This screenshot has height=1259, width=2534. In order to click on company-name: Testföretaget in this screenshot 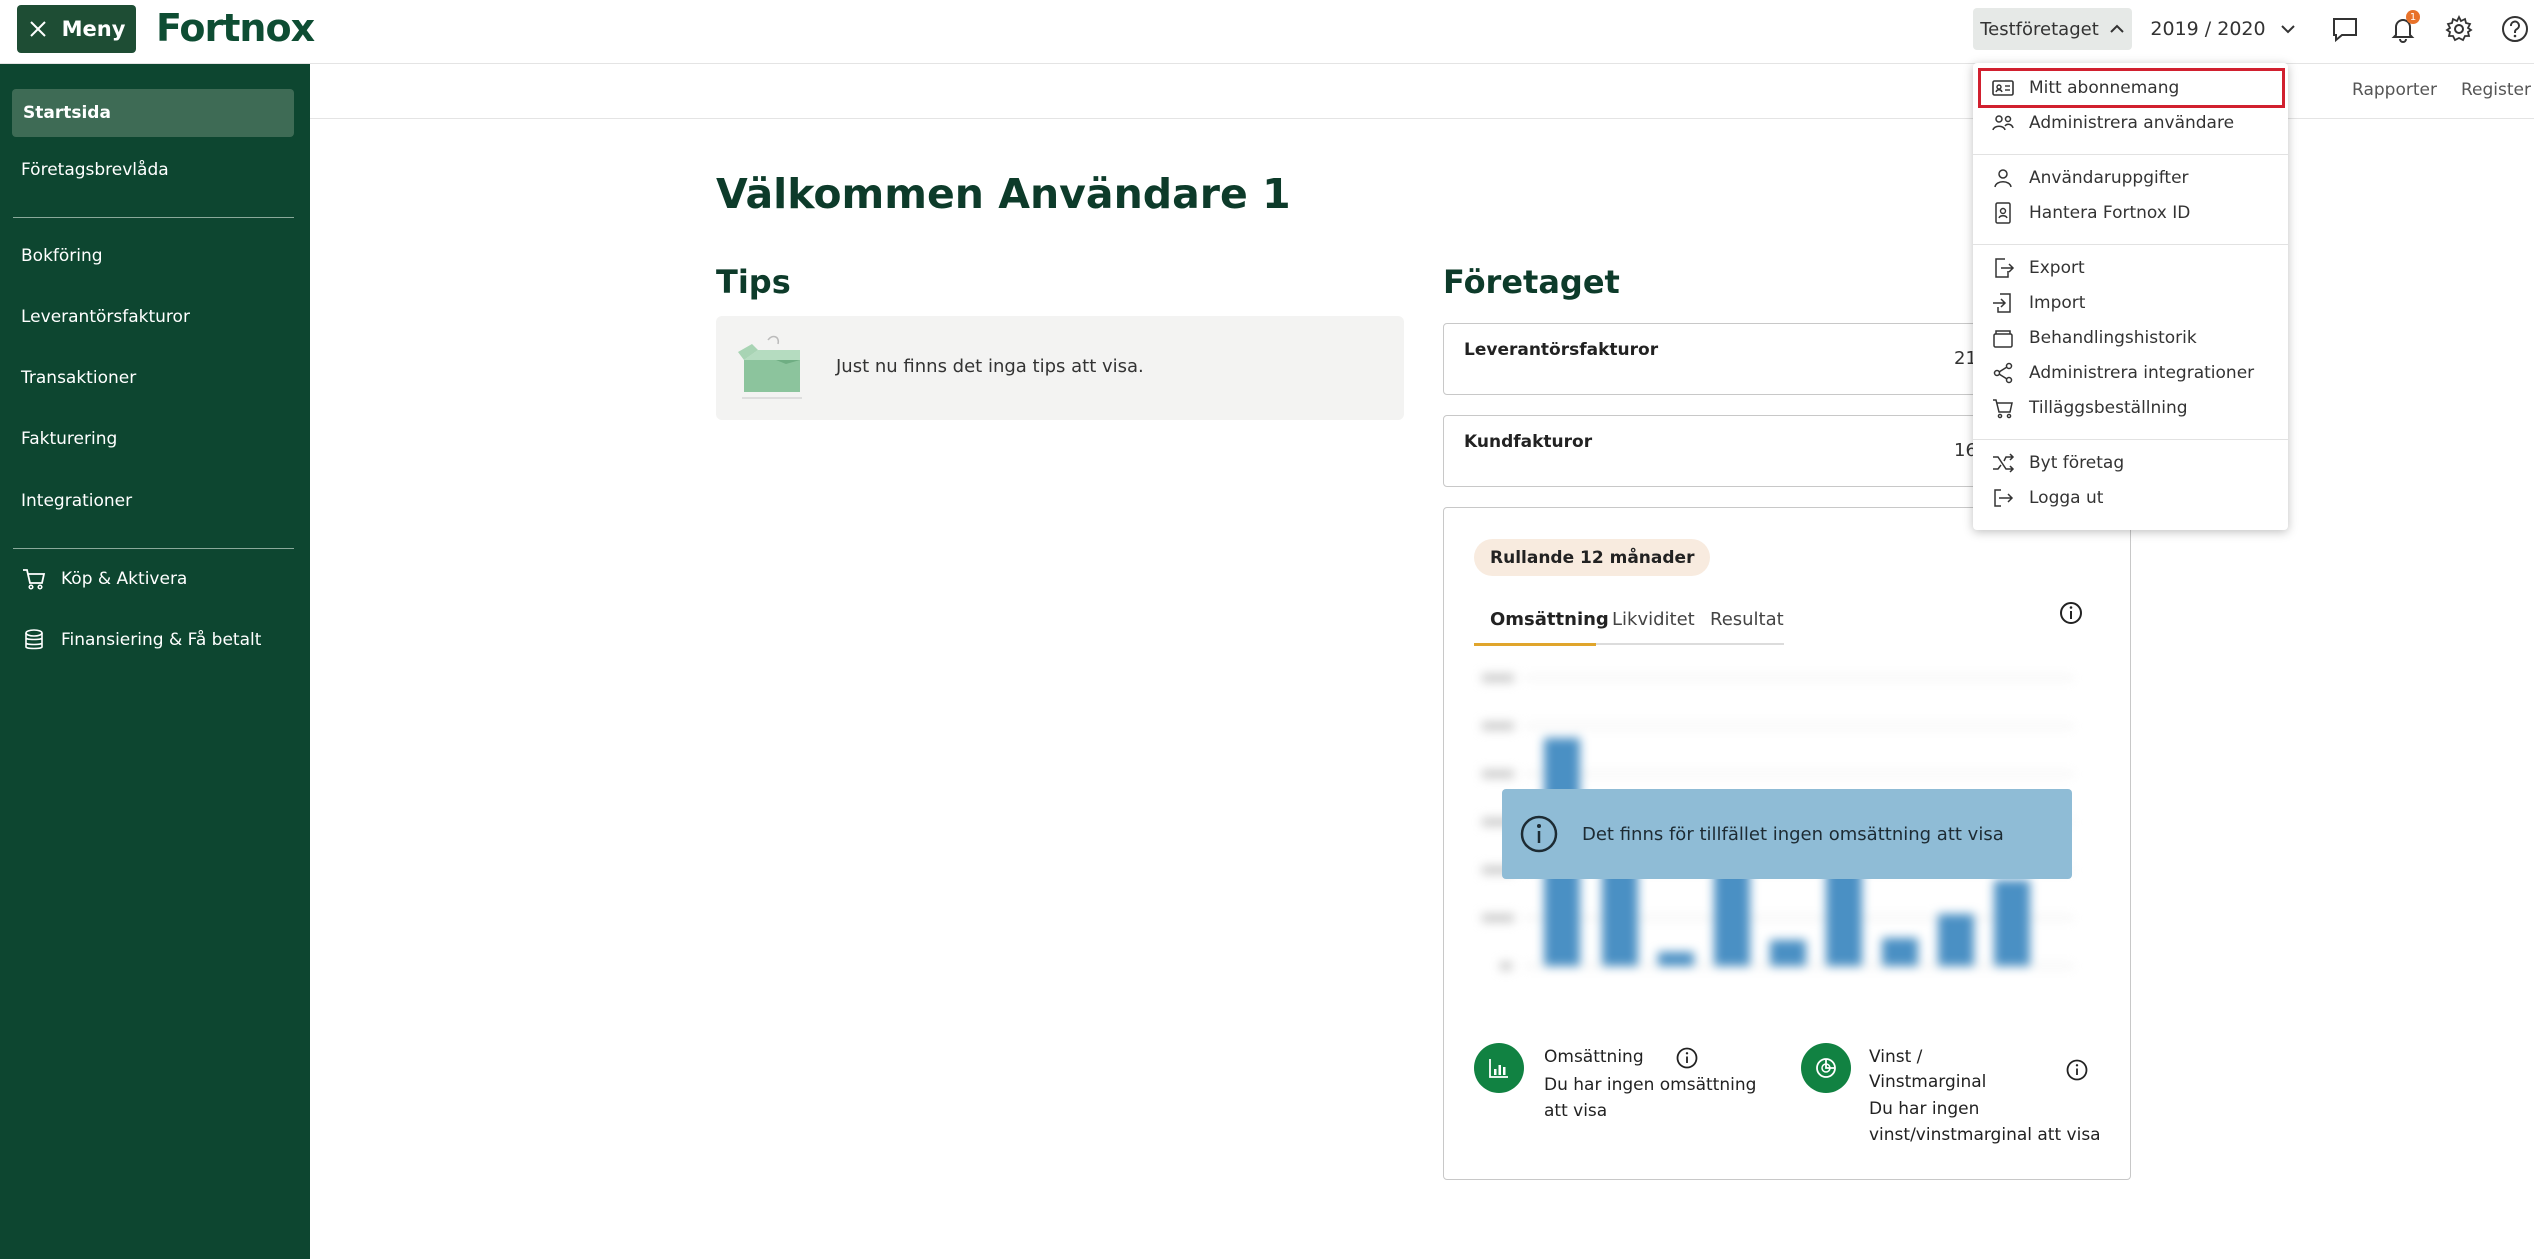, I will do `click(2039, 29)`.